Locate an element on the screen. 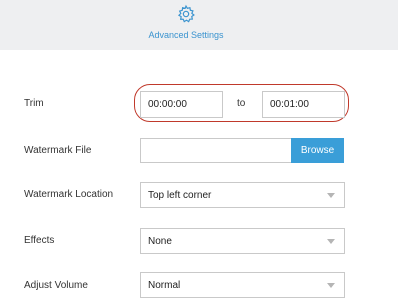  adjust-volume-value: Normal is located at coordinates (164, 285).